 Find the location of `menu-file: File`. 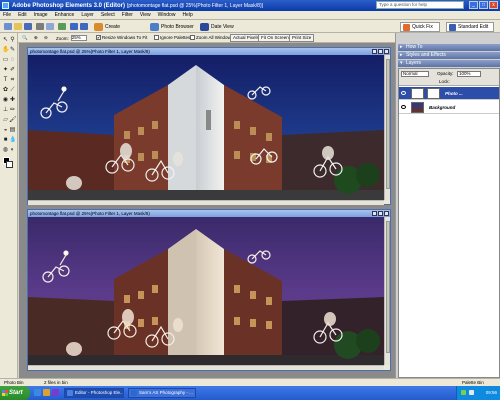

menu-file: File is located at coordinates (7, 15).